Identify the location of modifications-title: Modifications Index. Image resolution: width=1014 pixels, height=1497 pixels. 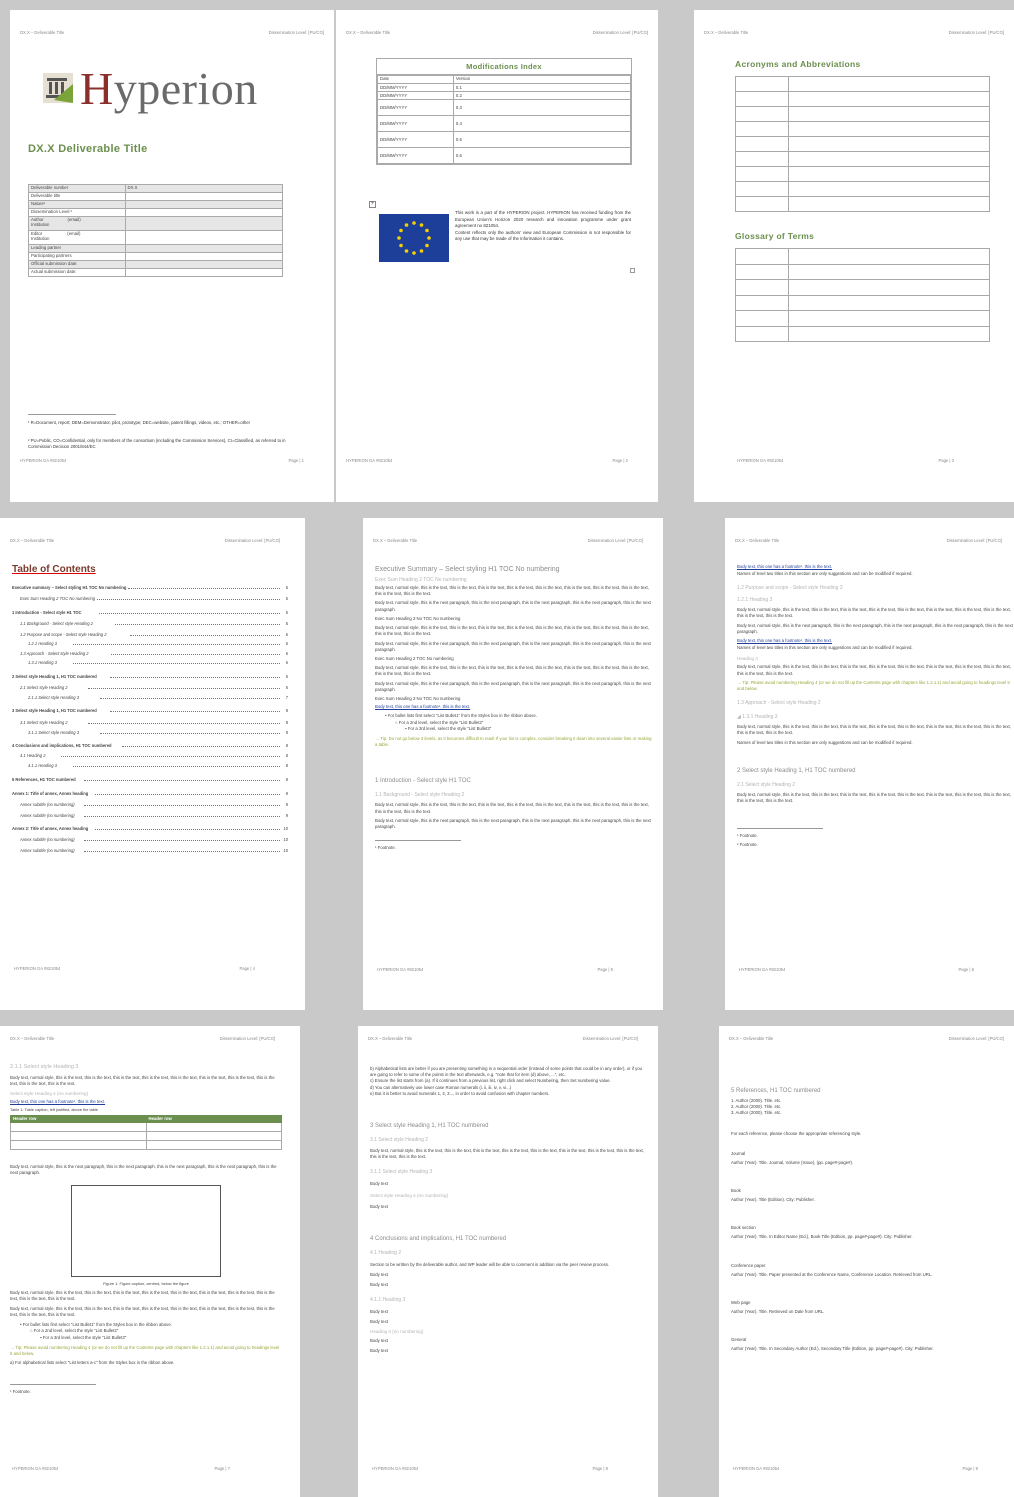
(504, 67).